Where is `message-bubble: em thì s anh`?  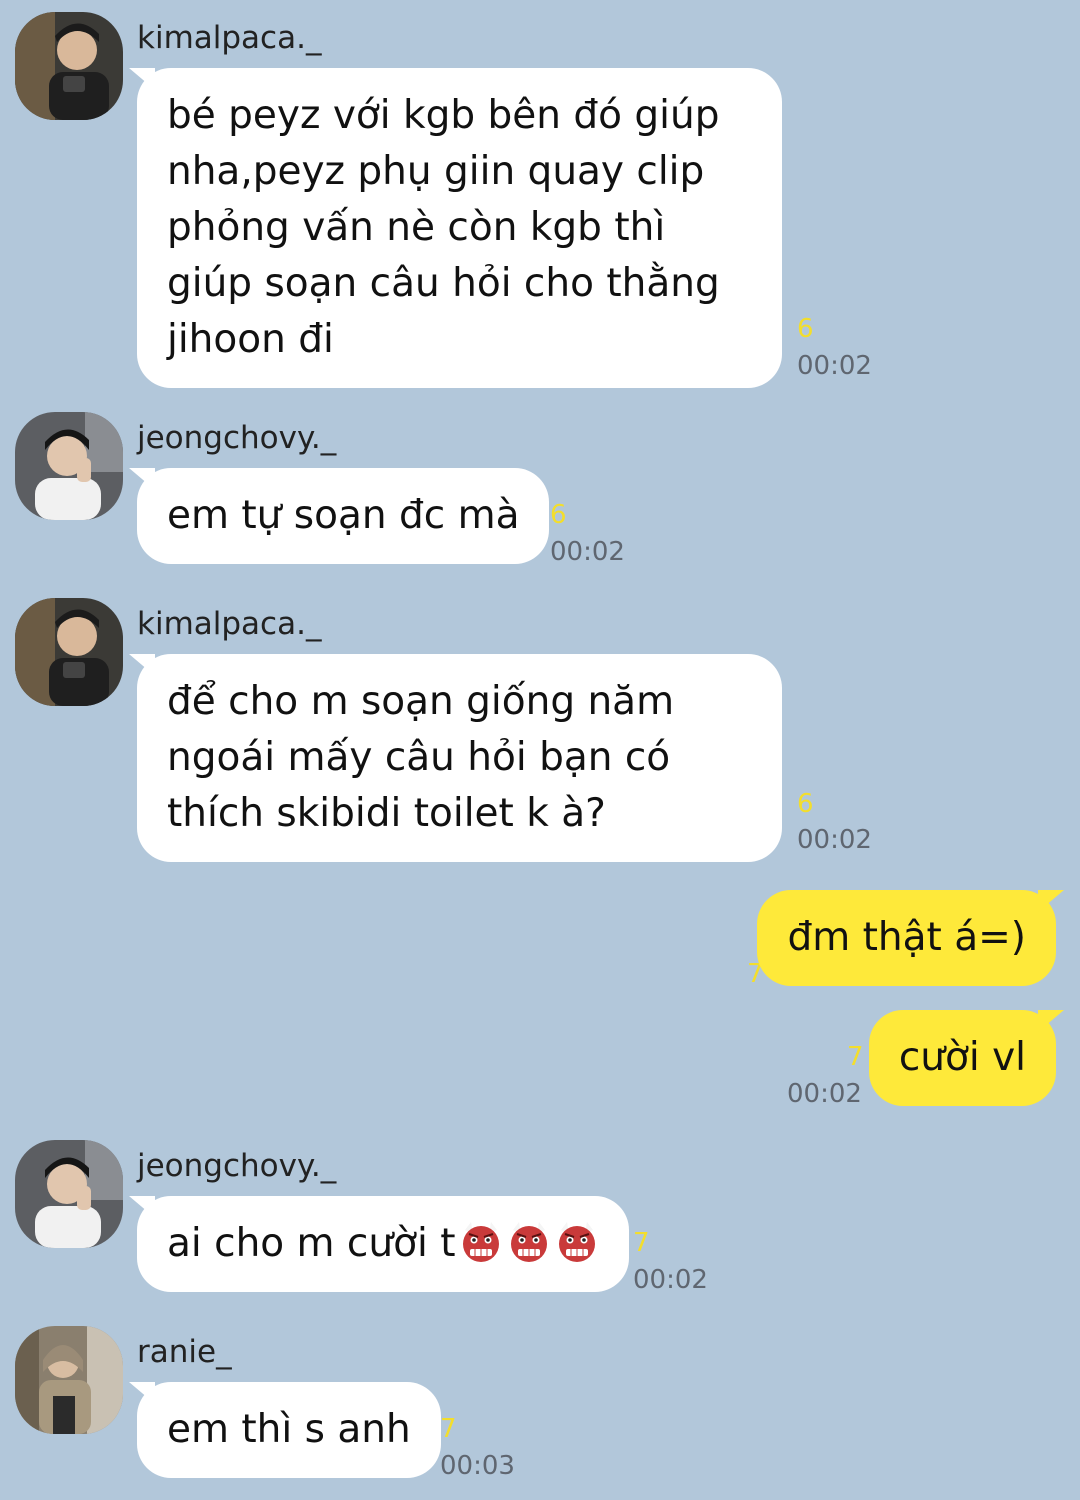
message-bubble: em thì s anh is located at coordinates (289, 1430).